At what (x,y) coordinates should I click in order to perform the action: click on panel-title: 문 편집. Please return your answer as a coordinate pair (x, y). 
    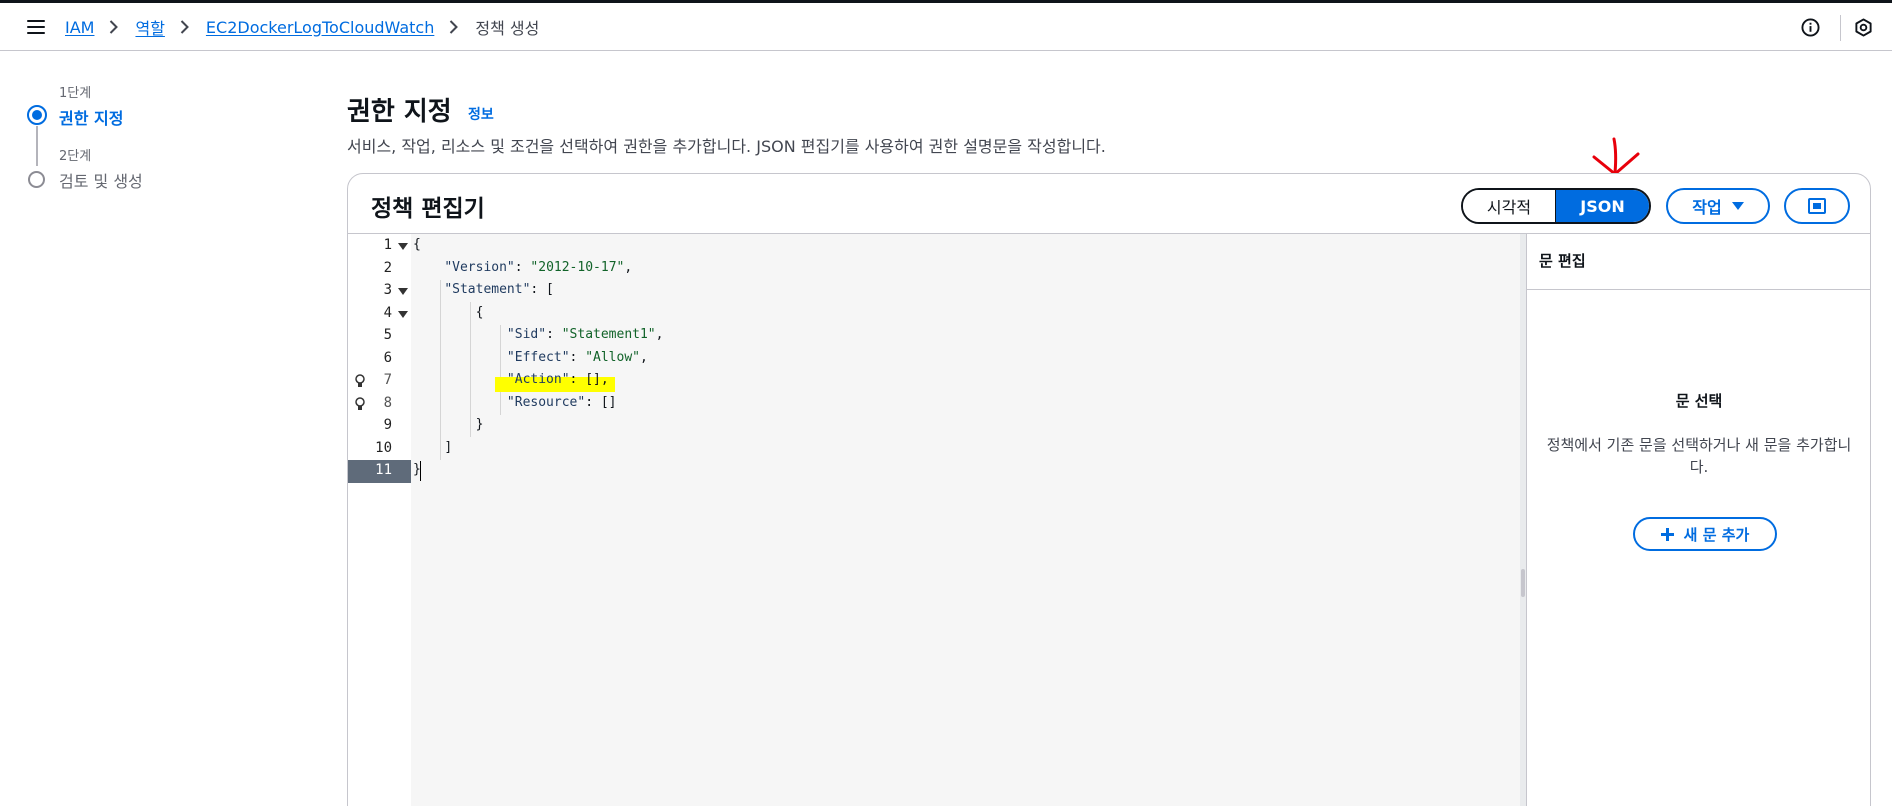
    Looking at the image, I should click on (1562, 261).